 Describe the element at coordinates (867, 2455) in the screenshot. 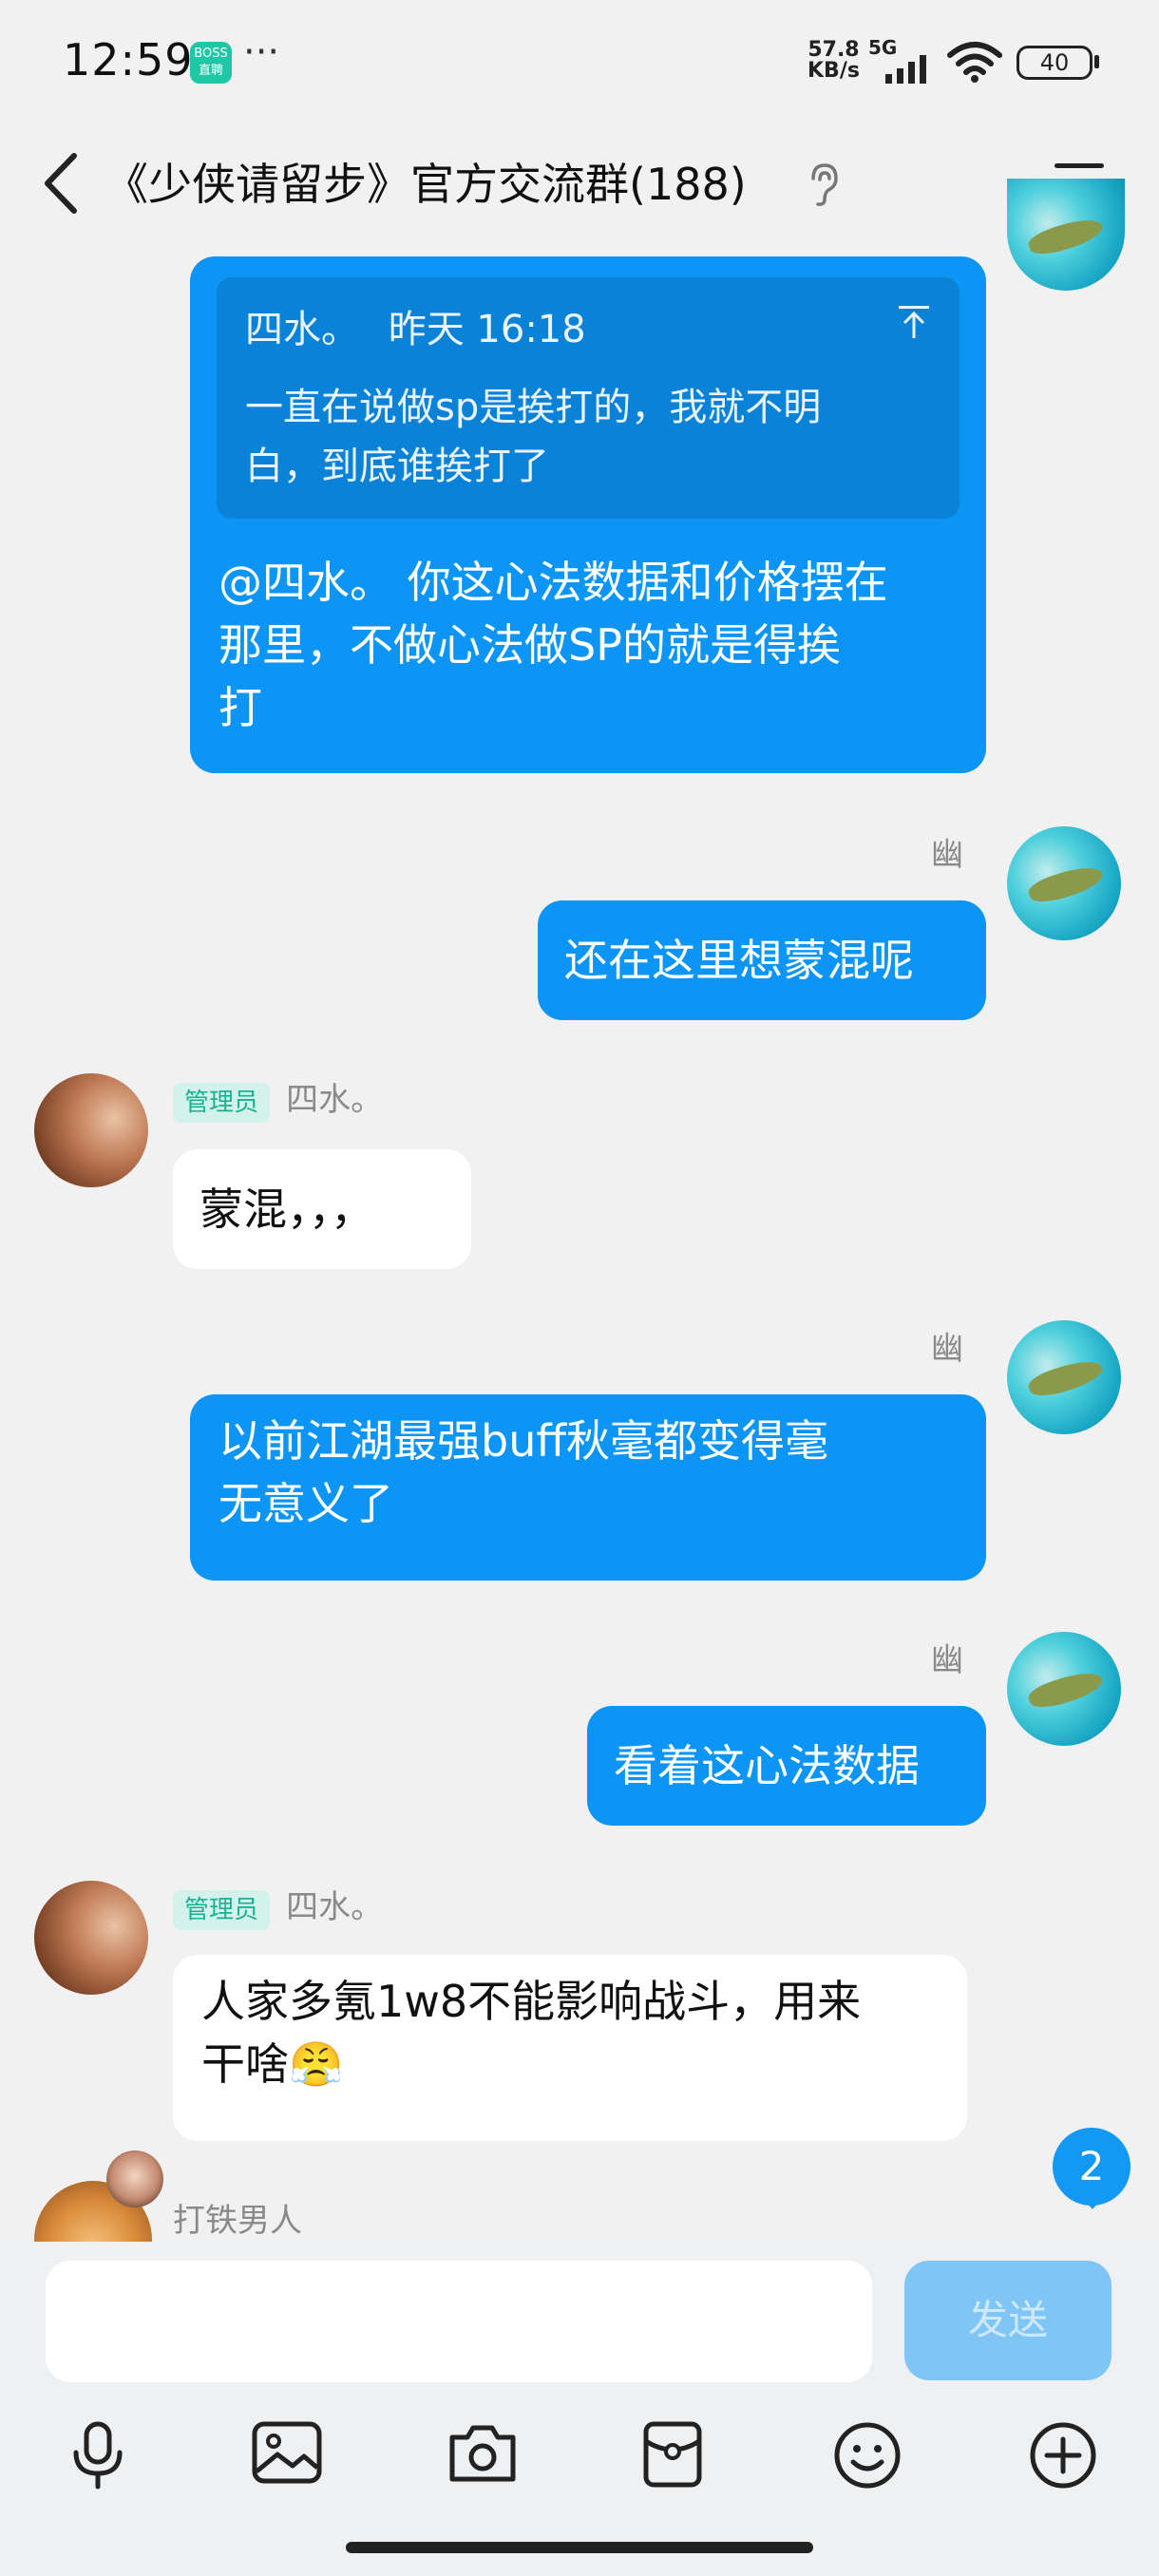

I see `emoji-icon` at that location.